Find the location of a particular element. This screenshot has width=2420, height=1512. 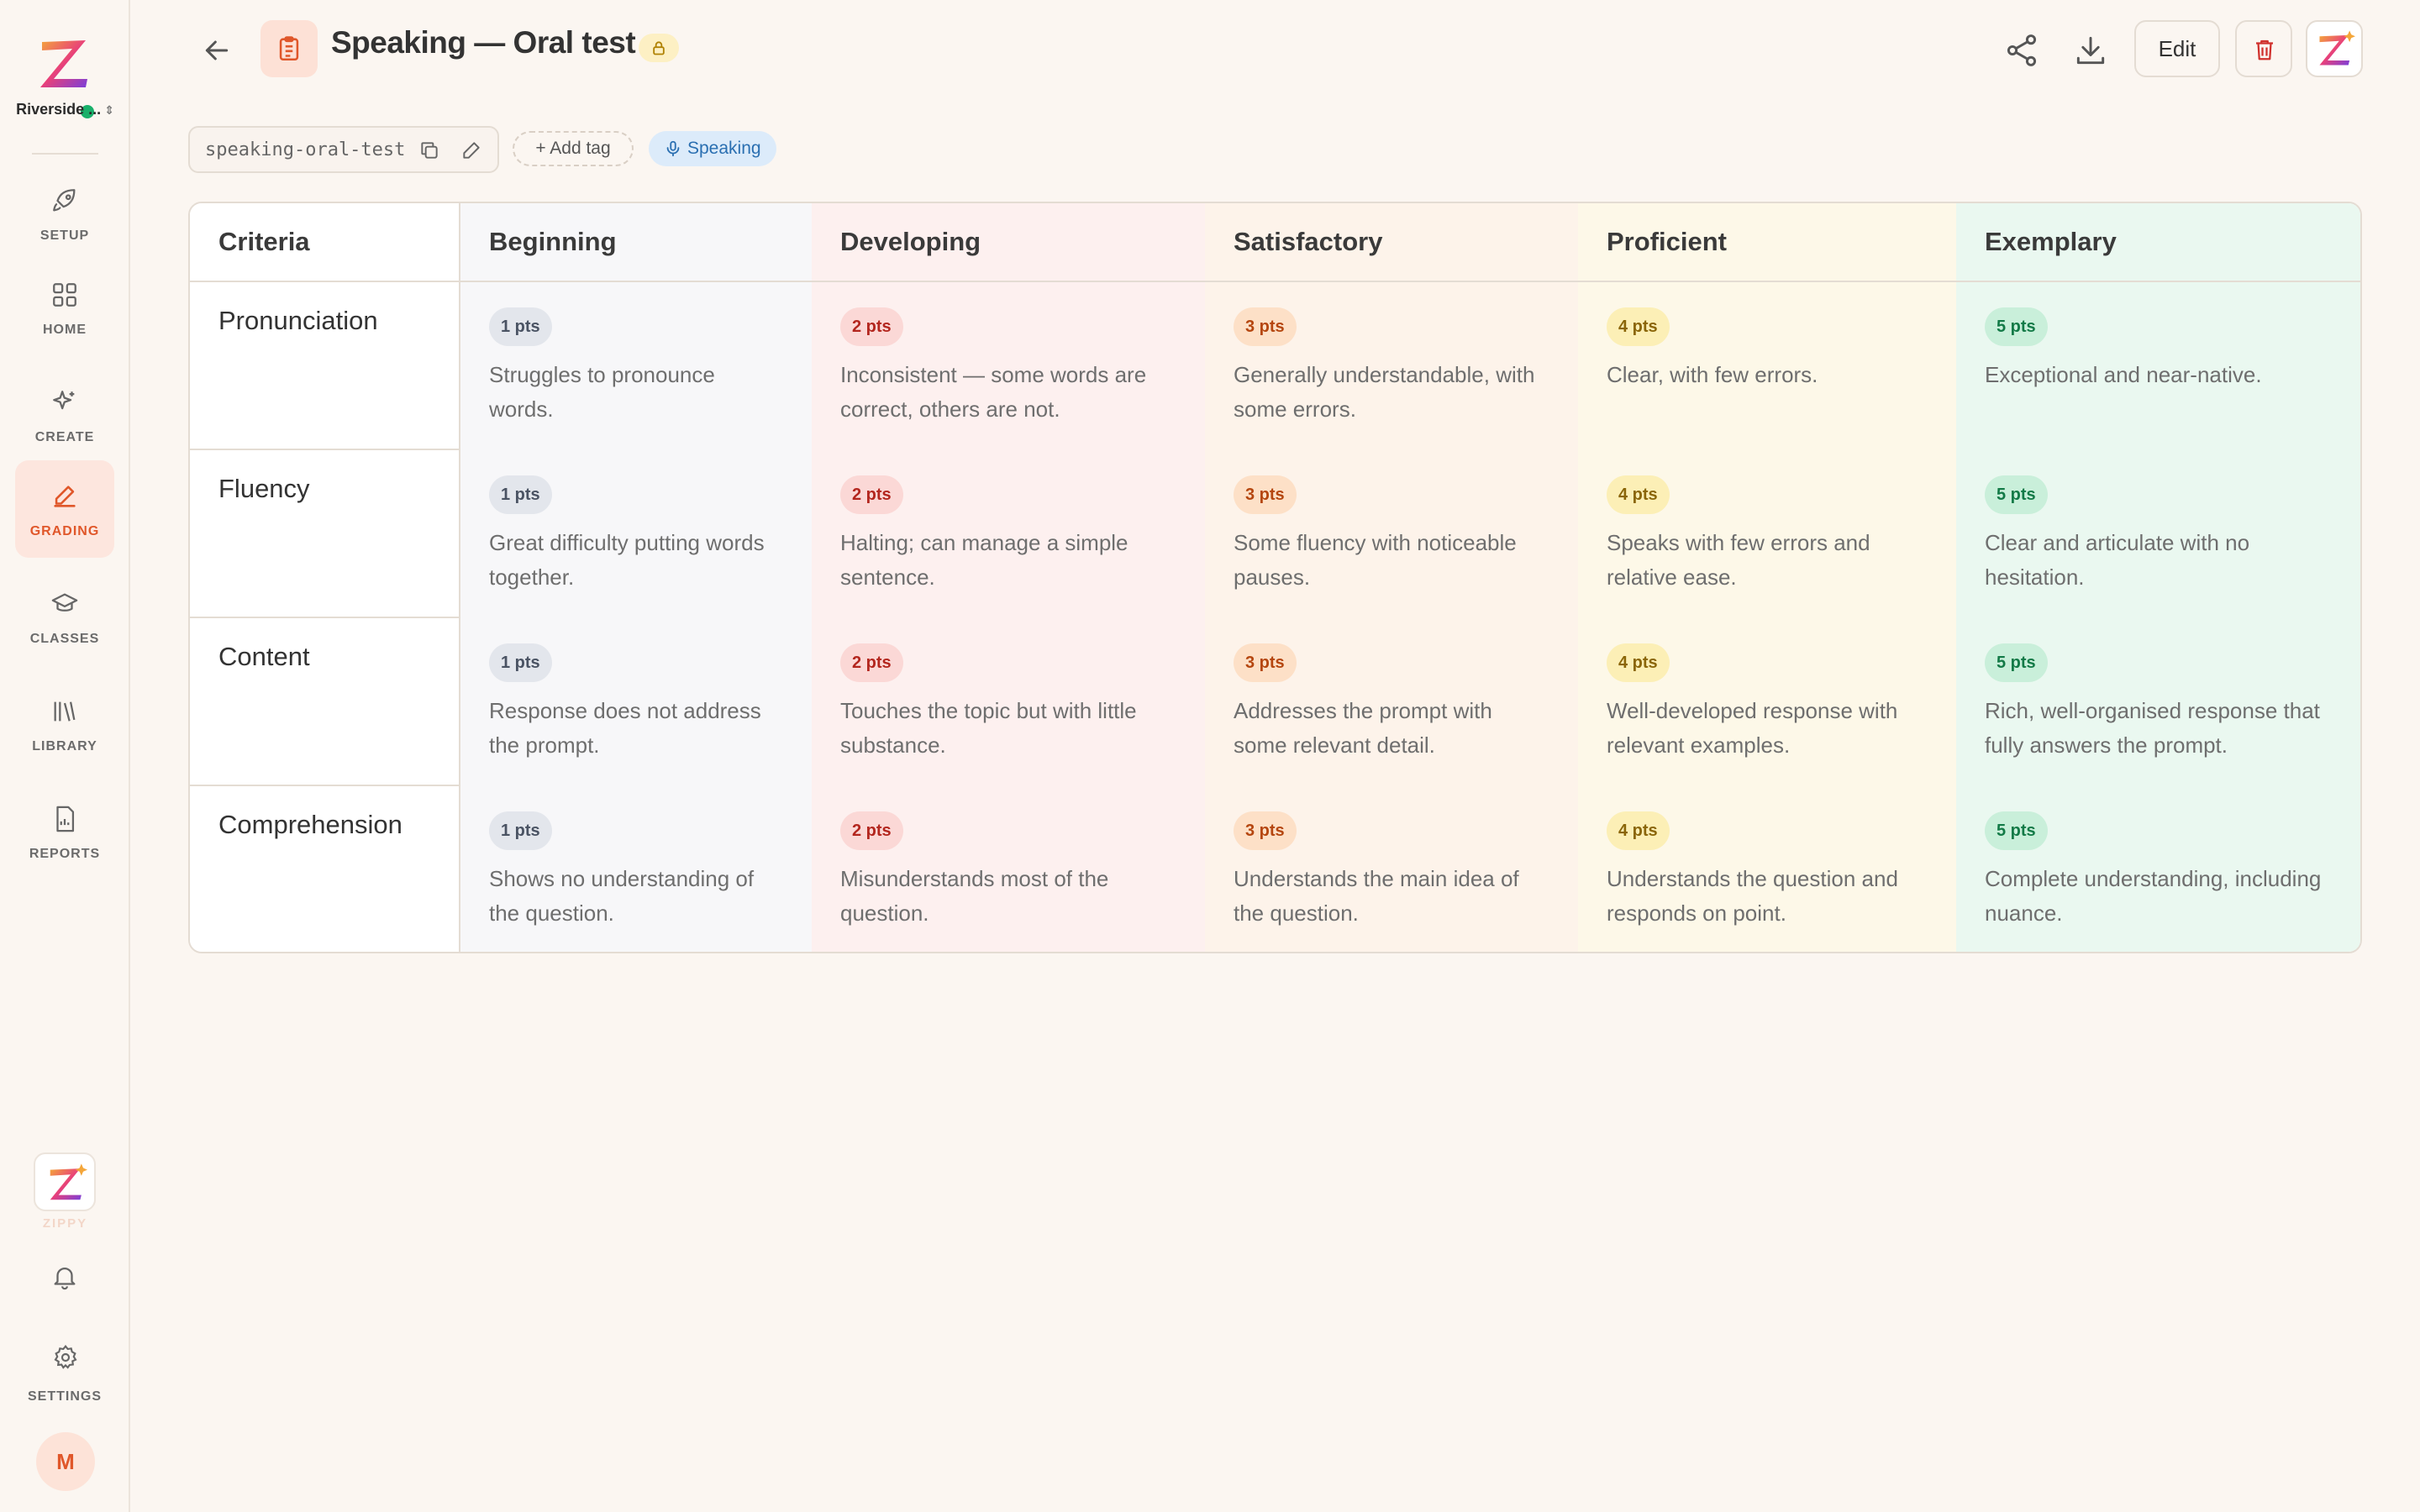

sidebar-item-label: GRADING is located at coordinates (64, 531).